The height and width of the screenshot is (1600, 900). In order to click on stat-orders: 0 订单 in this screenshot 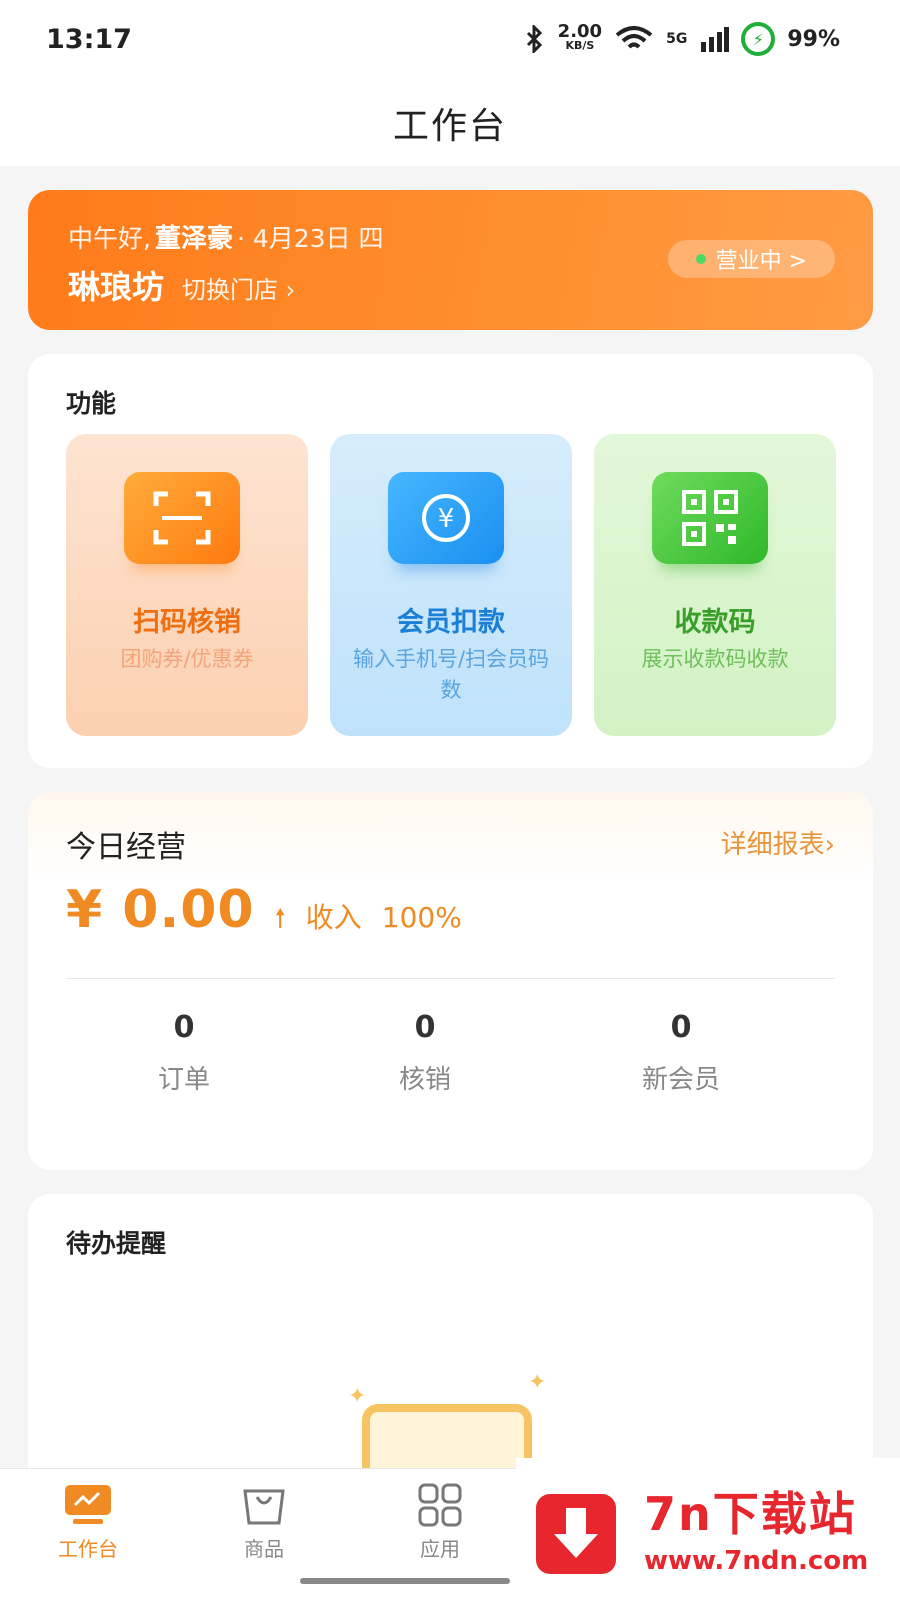, I will do `click(184, 1053)`.